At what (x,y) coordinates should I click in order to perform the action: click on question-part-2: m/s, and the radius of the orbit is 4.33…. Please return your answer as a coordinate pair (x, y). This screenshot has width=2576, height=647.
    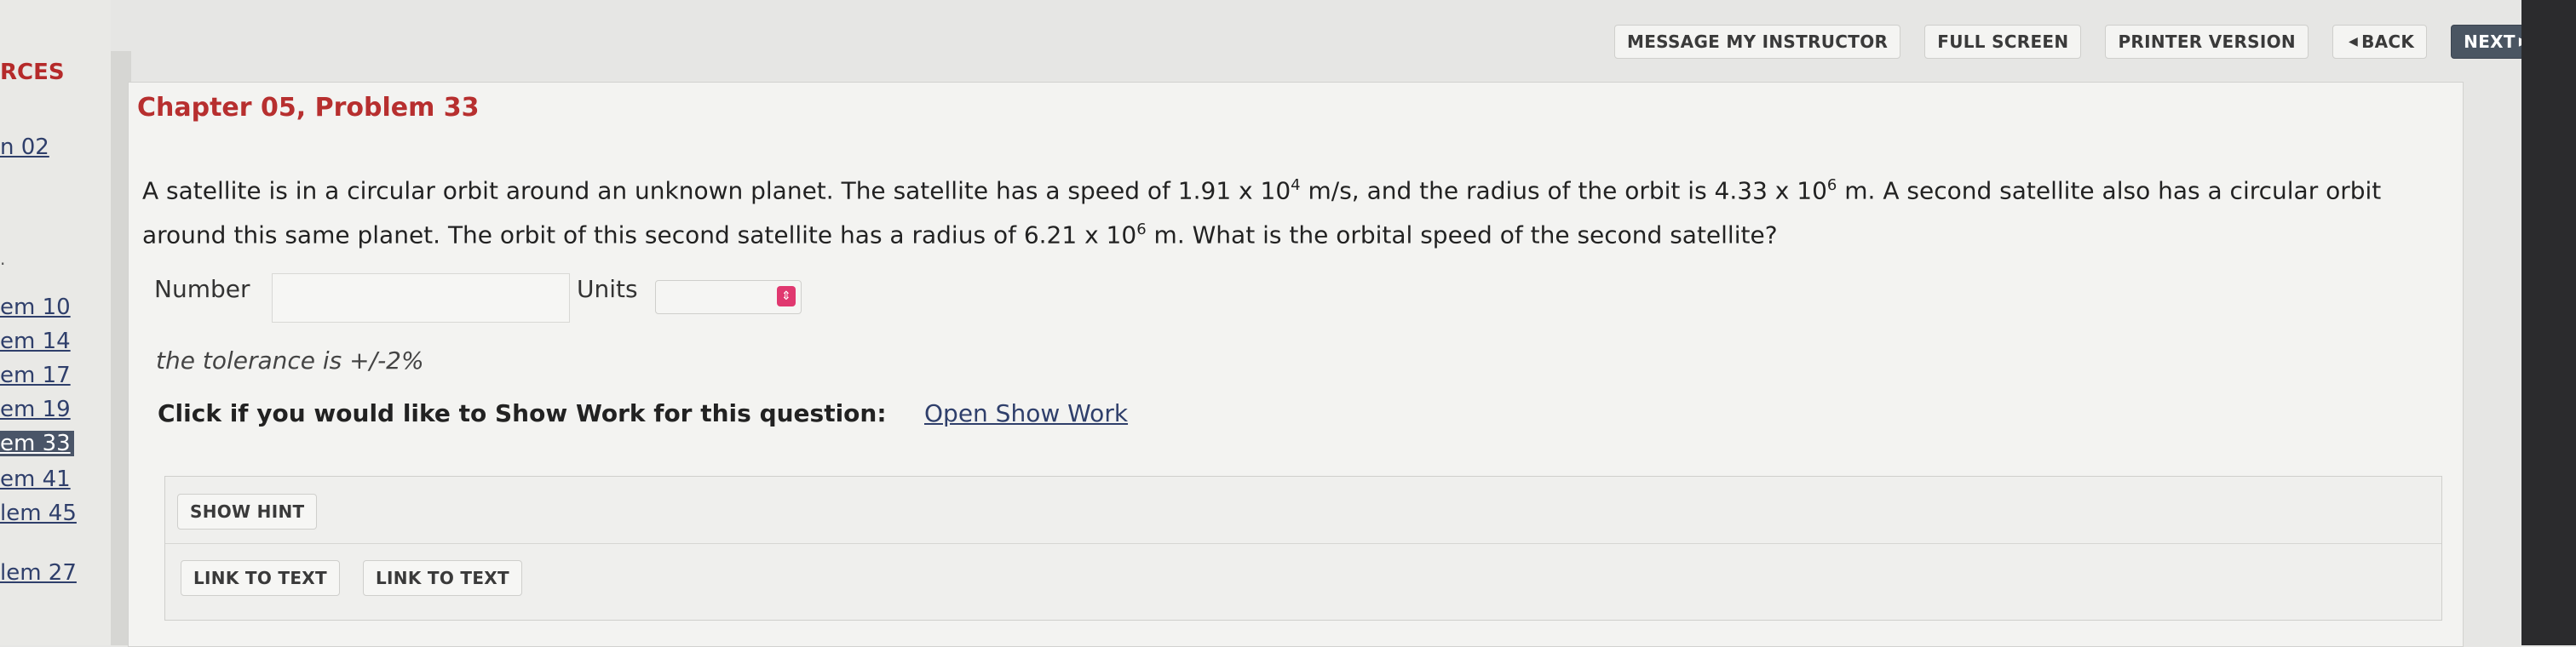
    Looking at the image, I should click on (1564, 190).